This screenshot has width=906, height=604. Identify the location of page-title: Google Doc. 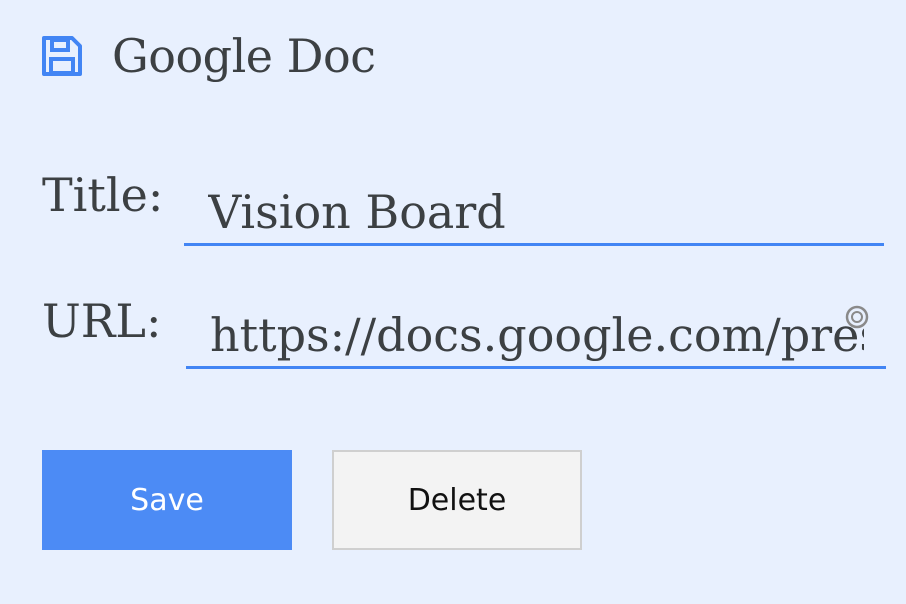
(244, 56).